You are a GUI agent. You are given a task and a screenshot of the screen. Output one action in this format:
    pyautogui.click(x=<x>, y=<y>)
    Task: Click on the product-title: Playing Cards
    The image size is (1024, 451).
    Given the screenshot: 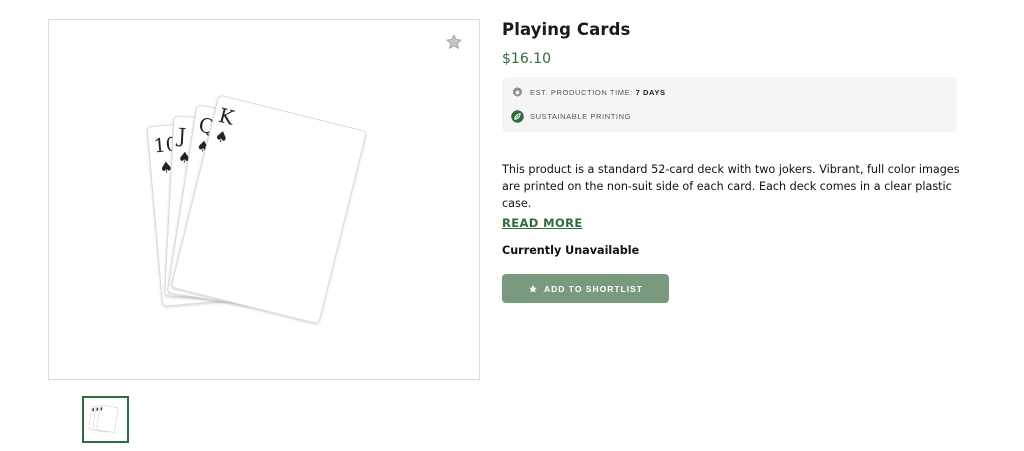 What is the action you would take?
    pyautogui.click(x=566, y=29)
    